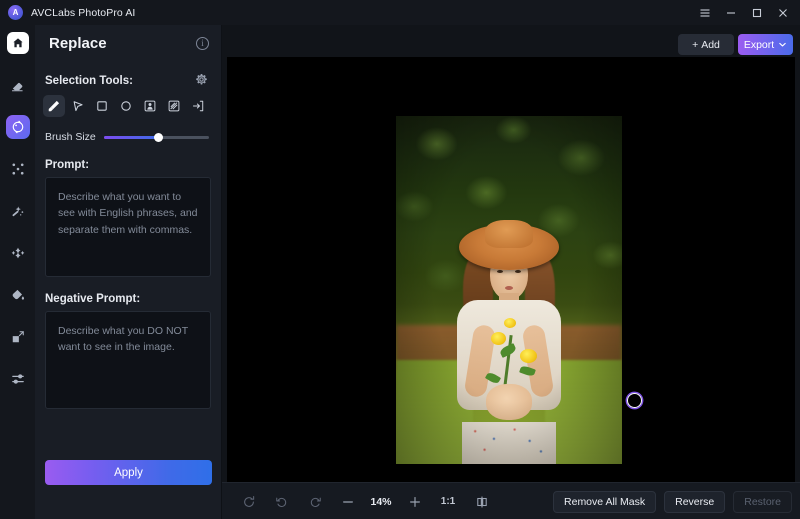  Describe the element at coordinates (762, 501) in the screenshot. I see `restore-button: Restore` at that location.